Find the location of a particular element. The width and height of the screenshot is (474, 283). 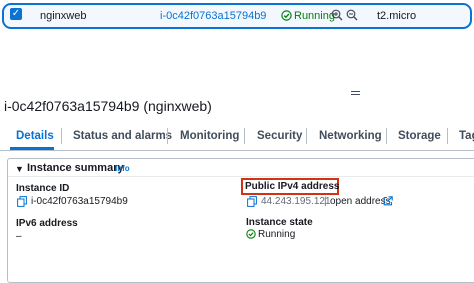

ipv6-value: – is located at coordinates (19, 236).